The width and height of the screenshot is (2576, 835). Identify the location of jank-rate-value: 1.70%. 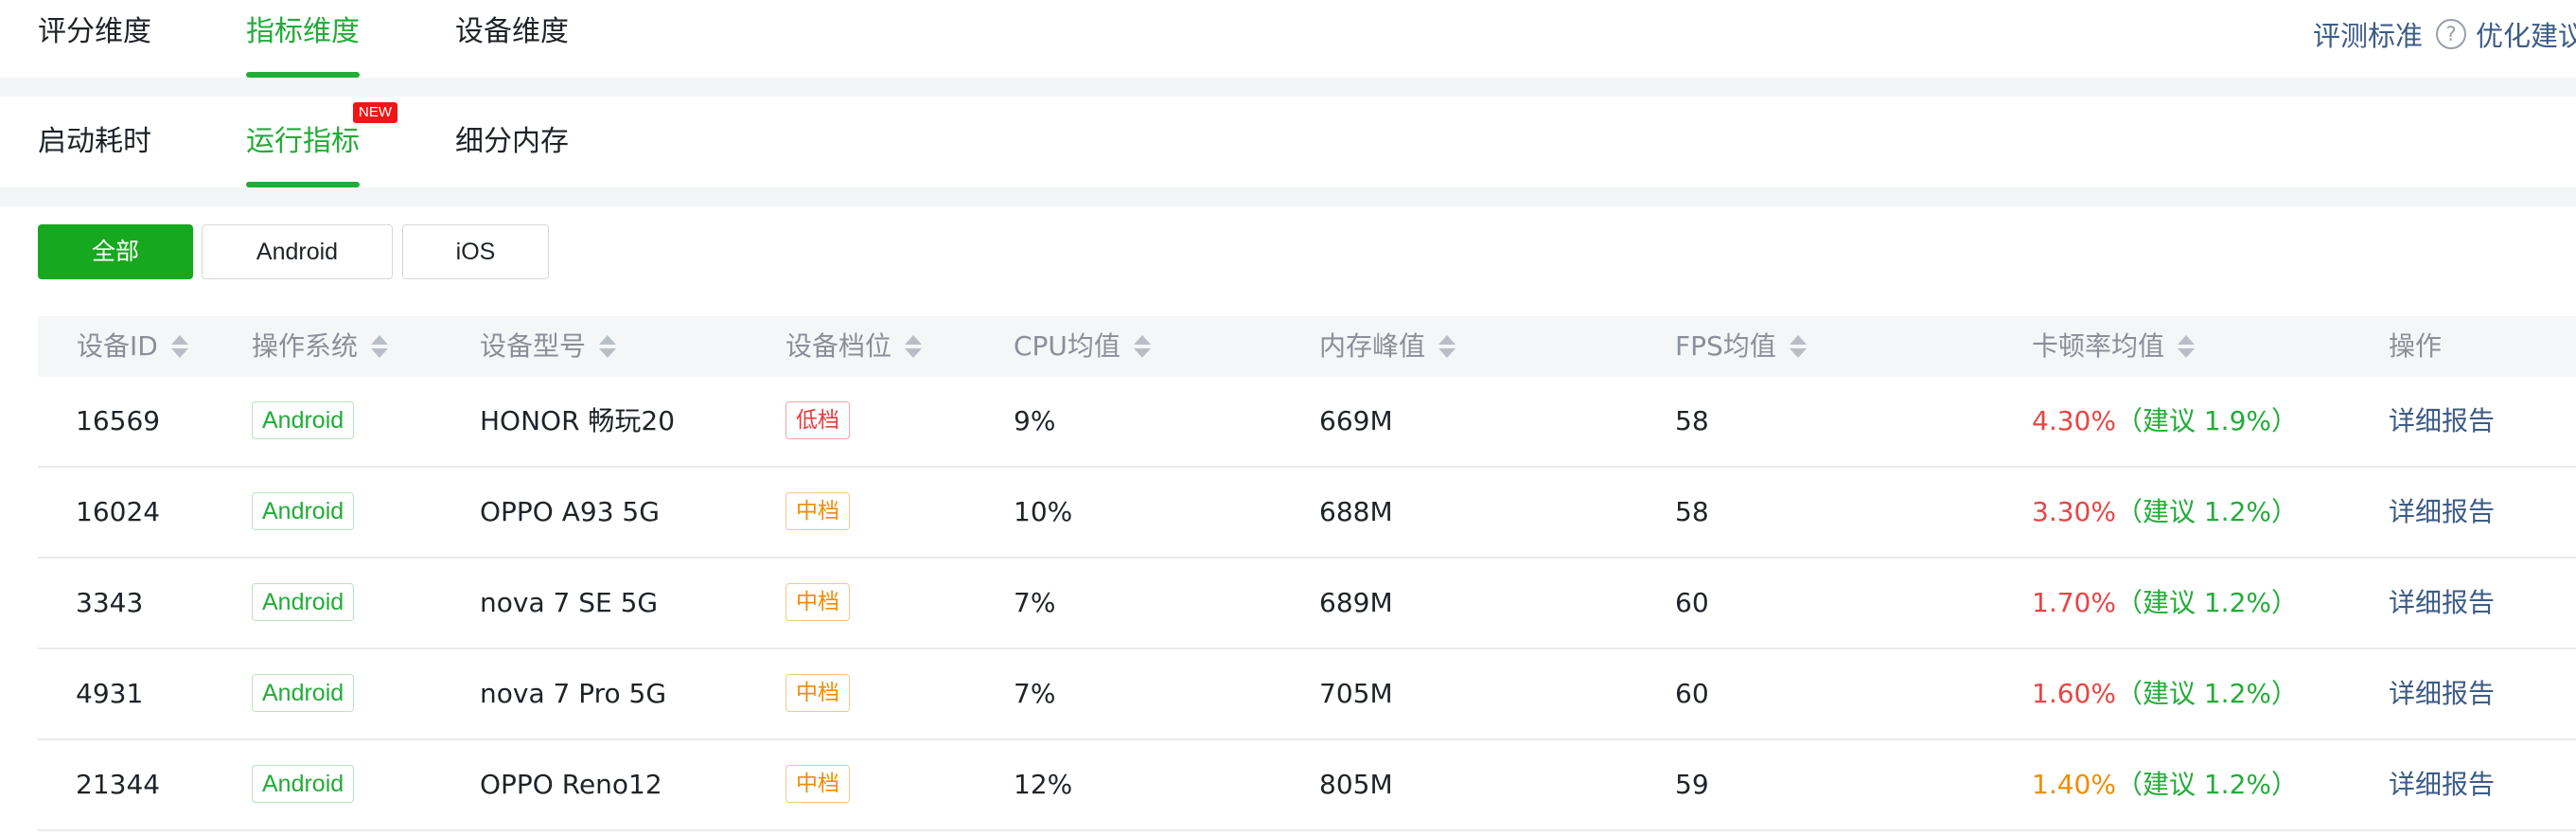
(2074, 602).